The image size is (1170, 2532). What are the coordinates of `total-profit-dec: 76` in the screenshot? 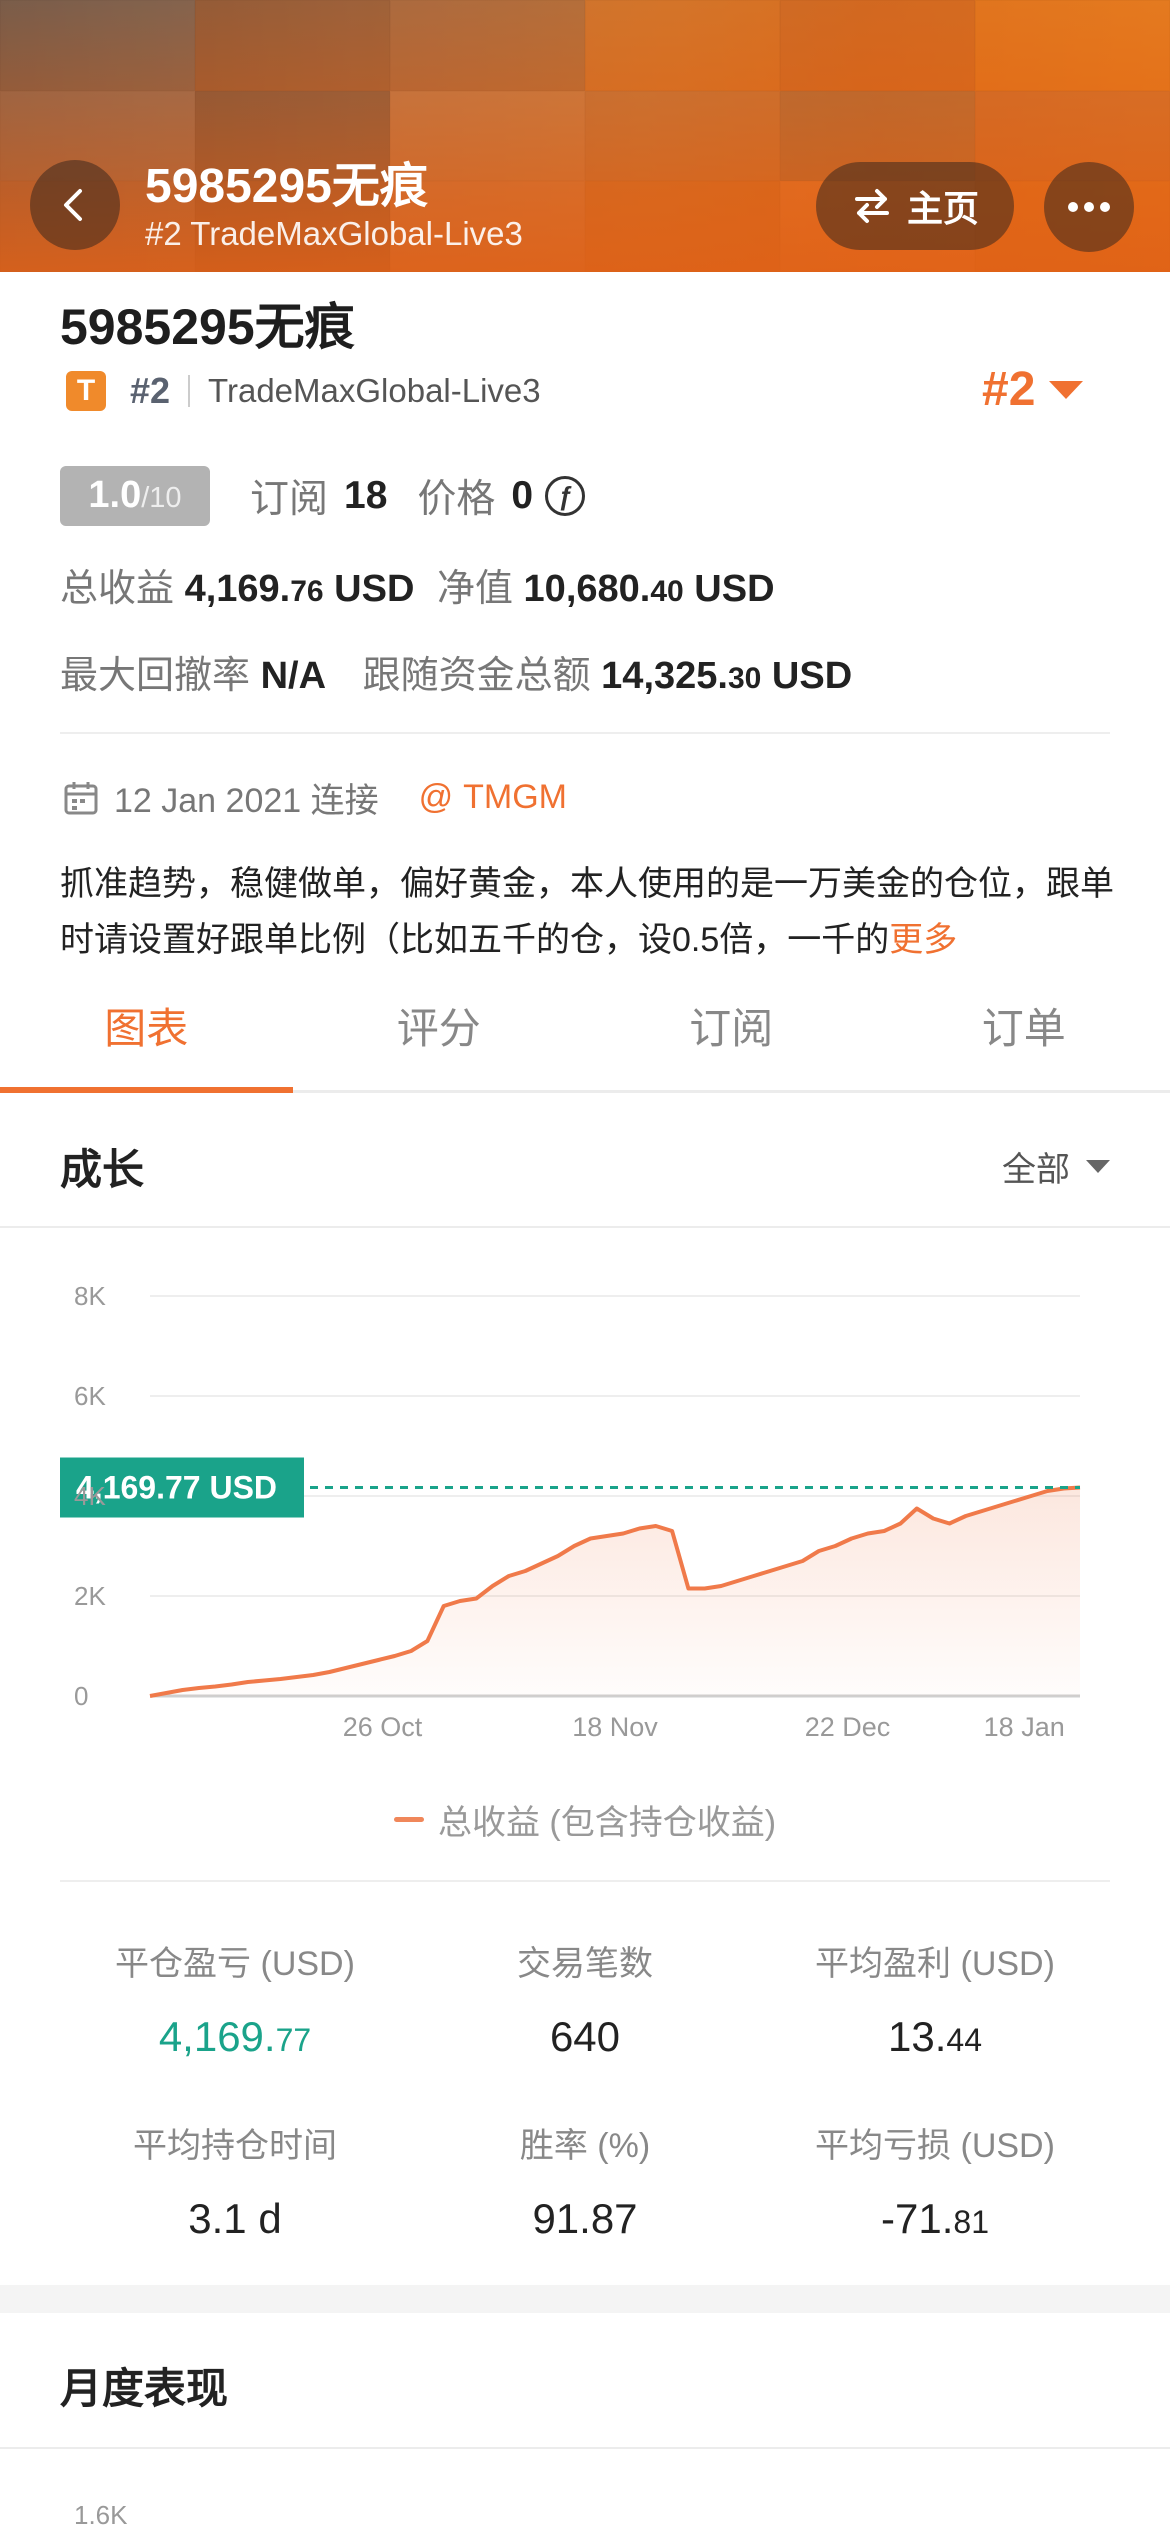 It's located at (307, 591).